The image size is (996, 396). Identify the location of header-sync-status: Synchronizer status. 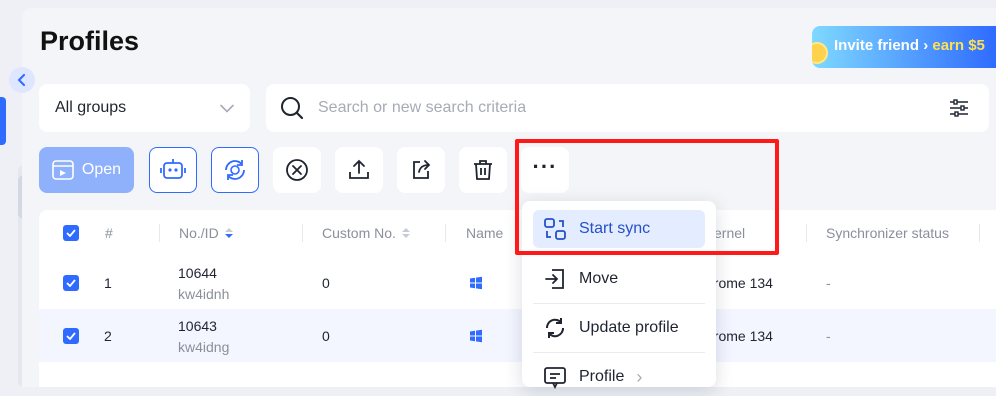
(887, 233).